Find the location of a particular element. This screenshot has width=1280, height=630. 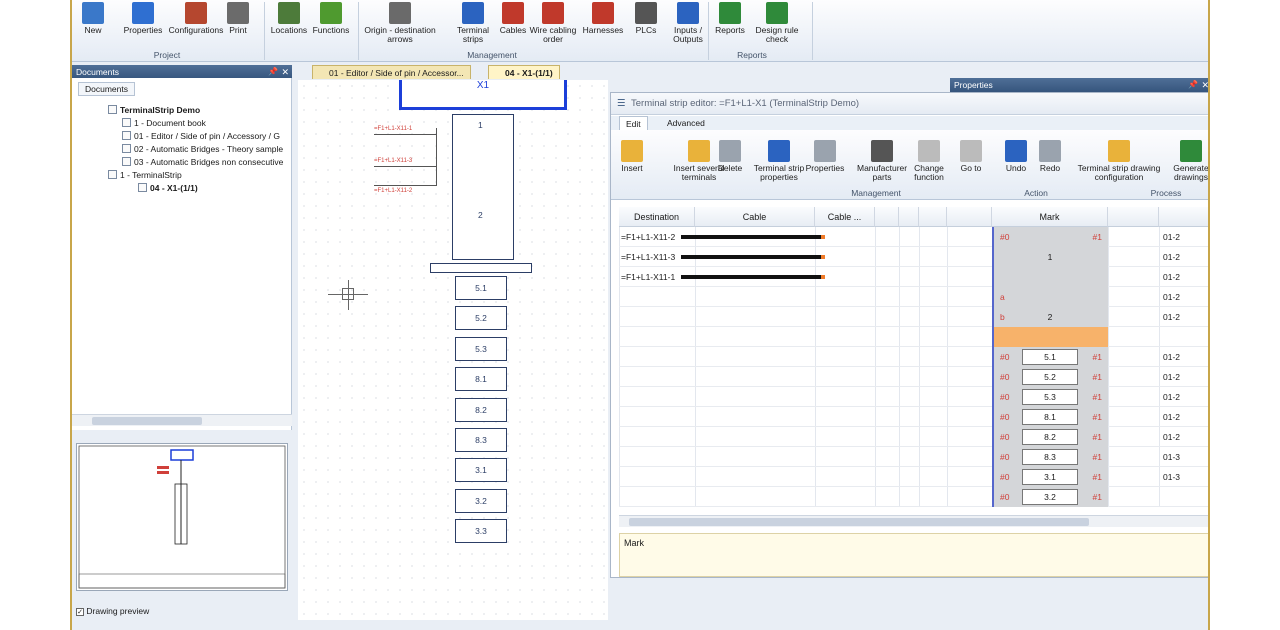

insert-button: Insert is located at coordinates (632, 163).